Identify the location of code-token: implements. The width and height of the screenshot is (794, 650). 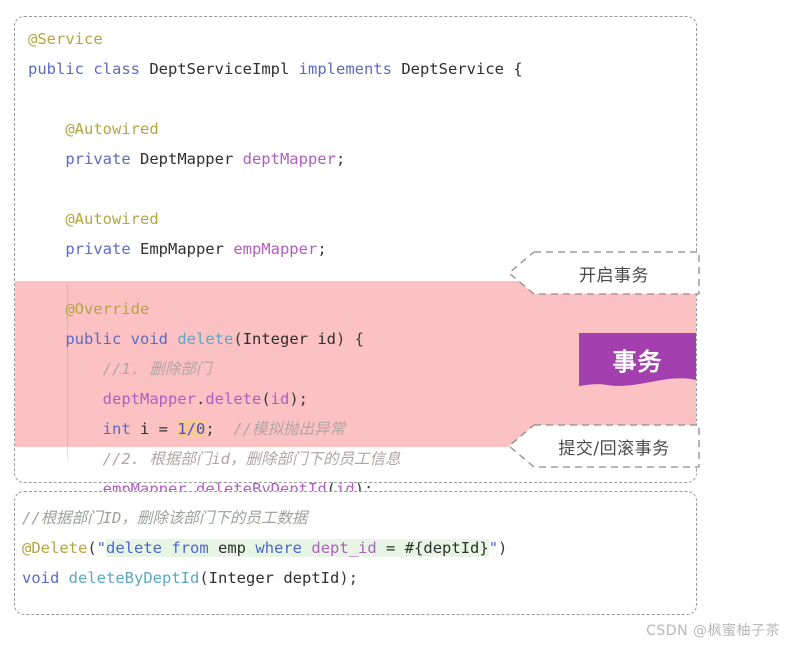
(345, 69).